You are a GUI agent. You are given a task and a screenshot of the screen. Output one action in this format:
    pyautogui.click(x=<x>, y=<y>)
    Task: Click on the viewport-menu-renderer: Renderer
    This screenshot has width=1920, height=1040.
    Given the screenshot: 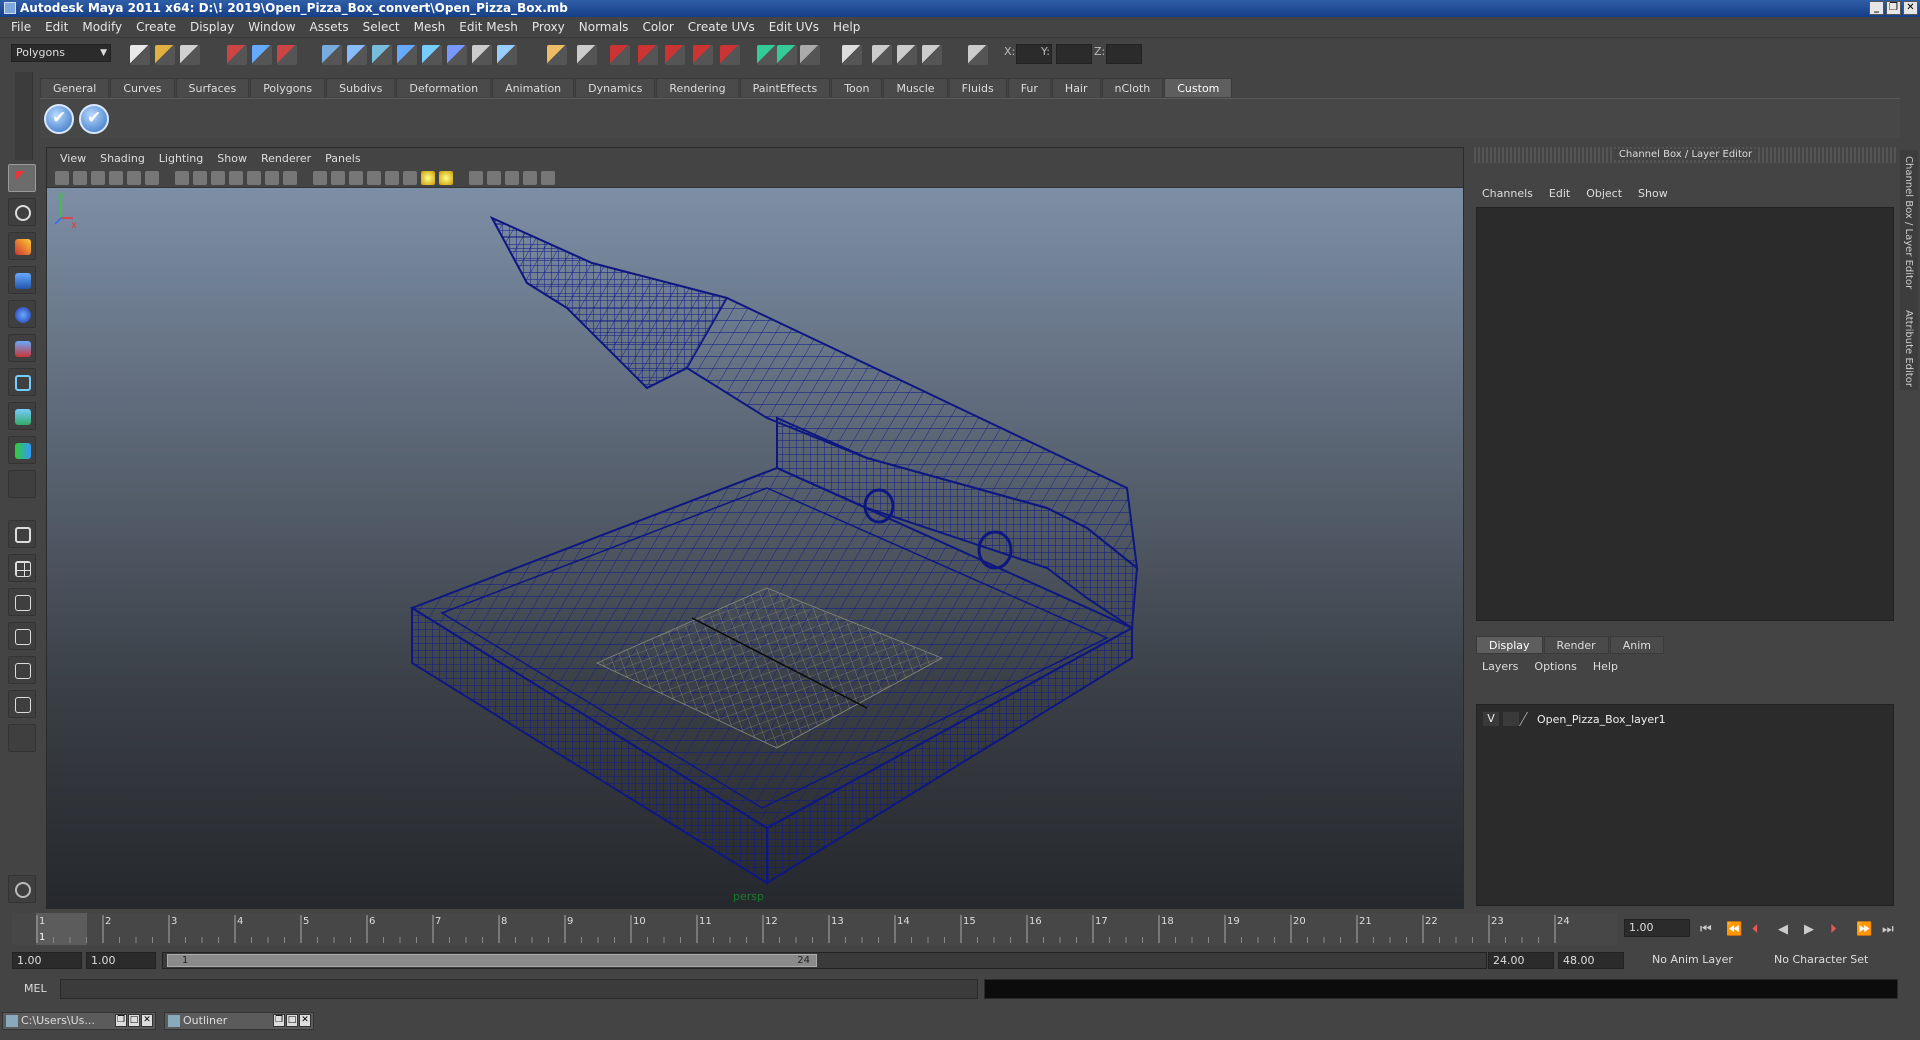 What is the action you would take?
    pyautogui.click(x=286, y=158)
    